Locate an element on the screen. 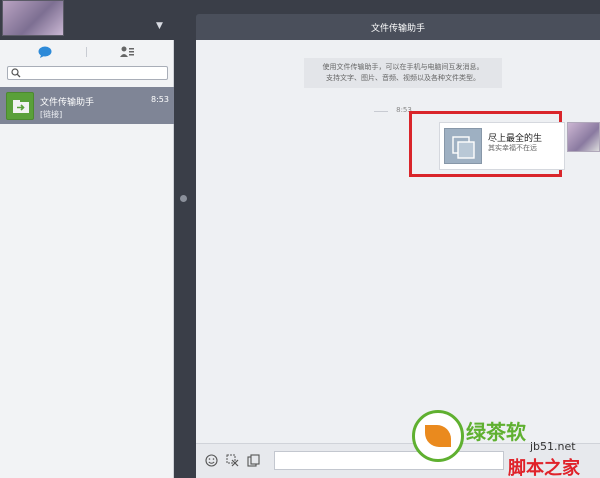  link-message-card: 尽上最全的生 其实幸福不在远 is located at coordinates (502, 146).